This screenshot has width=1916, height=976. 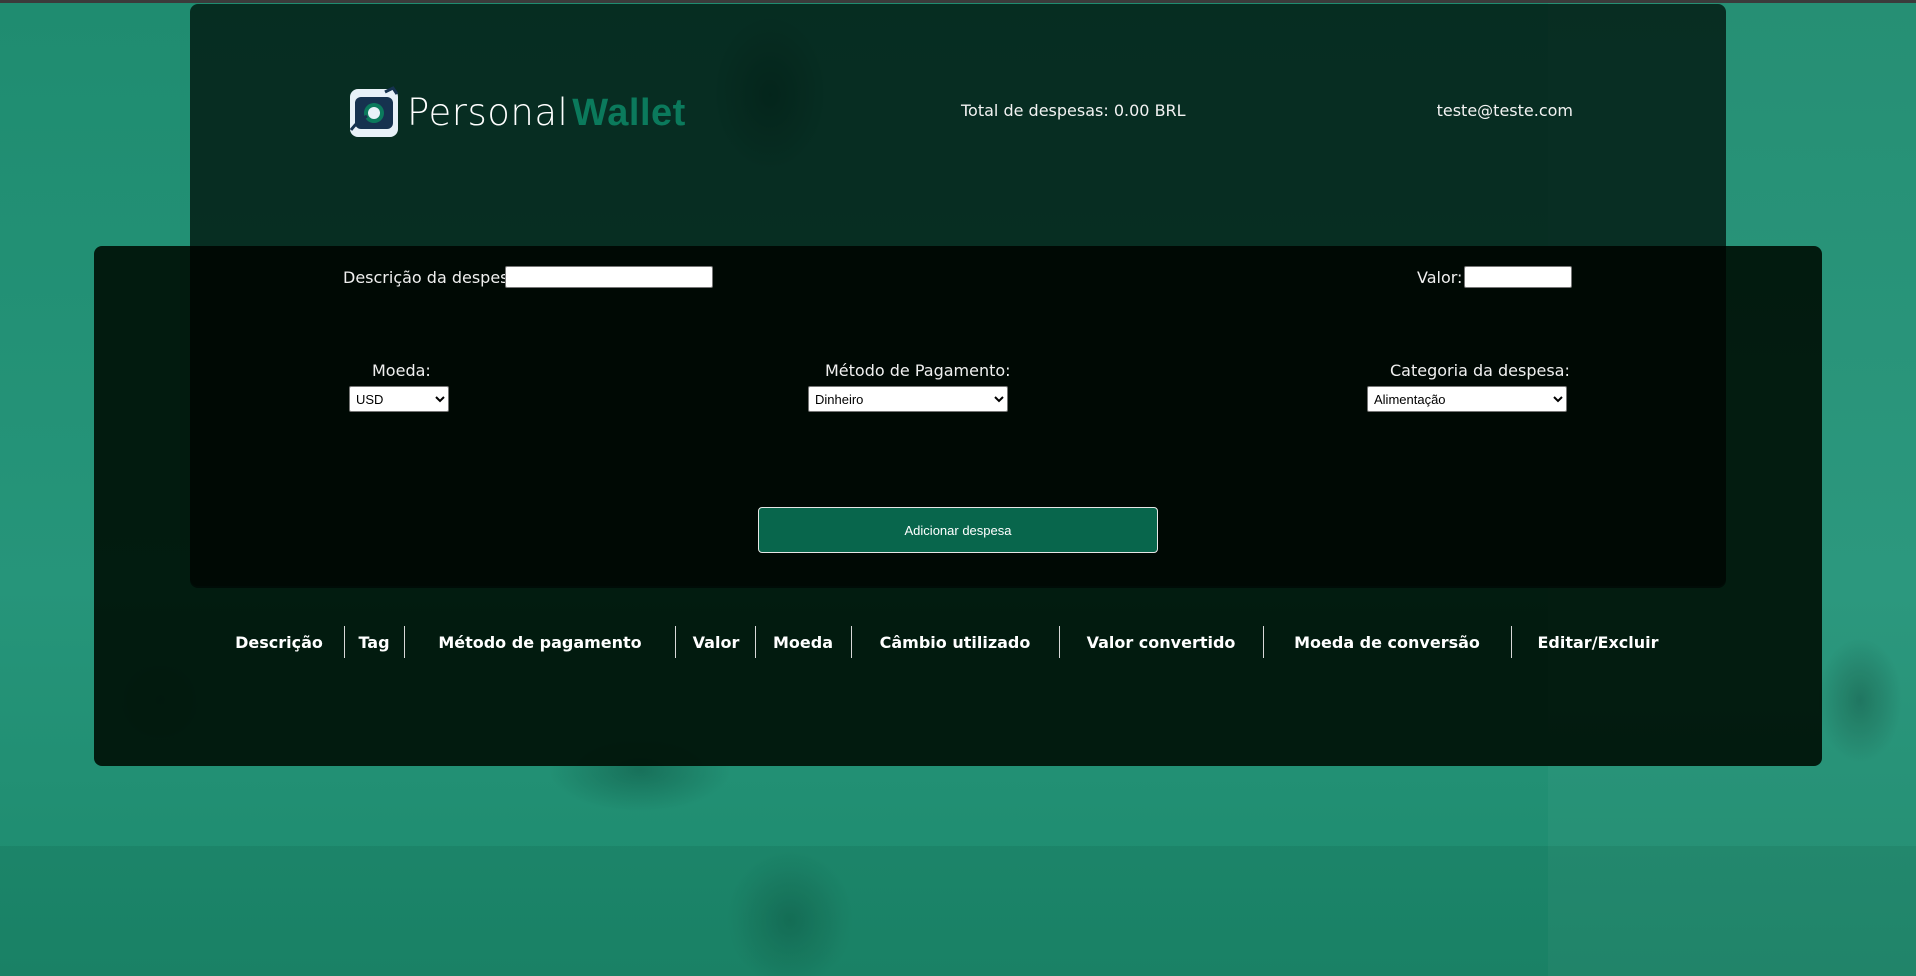 I want to click on total-label: Total de despesas:, so click(x=1035, y=110).